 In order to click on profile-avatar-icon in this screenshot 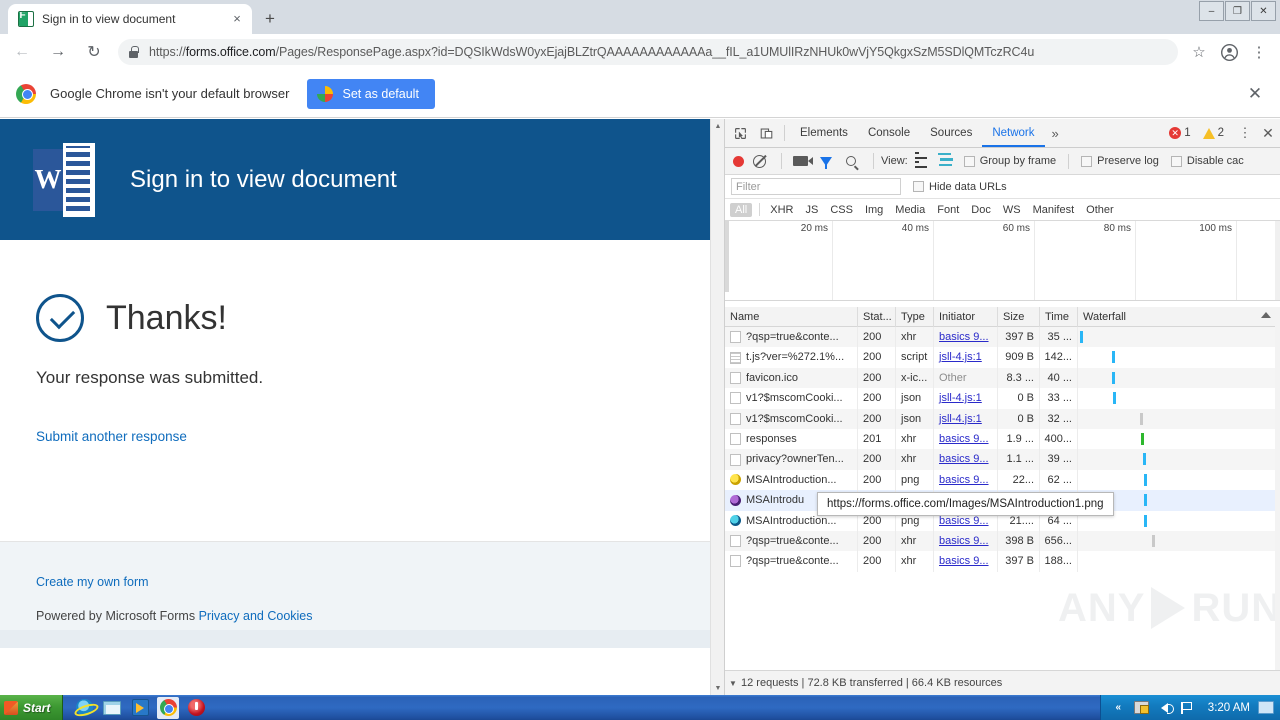, I will do `click(1229, 52)`.